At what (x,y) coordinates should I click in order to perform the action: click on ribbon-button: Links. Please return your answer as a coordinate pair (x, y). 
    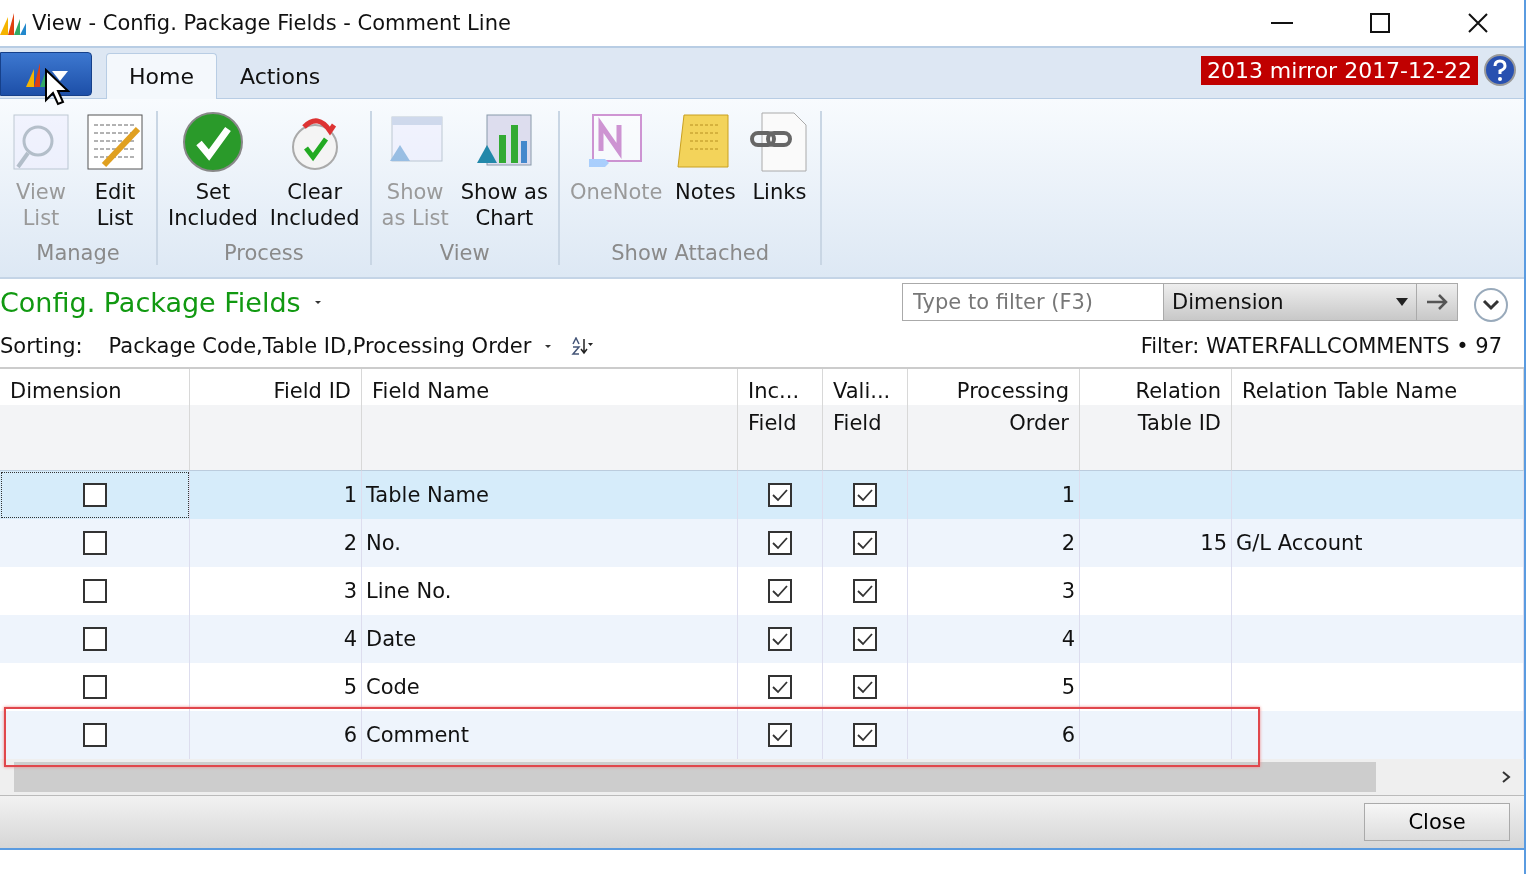
    Looking at the image, I should click on (779, 176).